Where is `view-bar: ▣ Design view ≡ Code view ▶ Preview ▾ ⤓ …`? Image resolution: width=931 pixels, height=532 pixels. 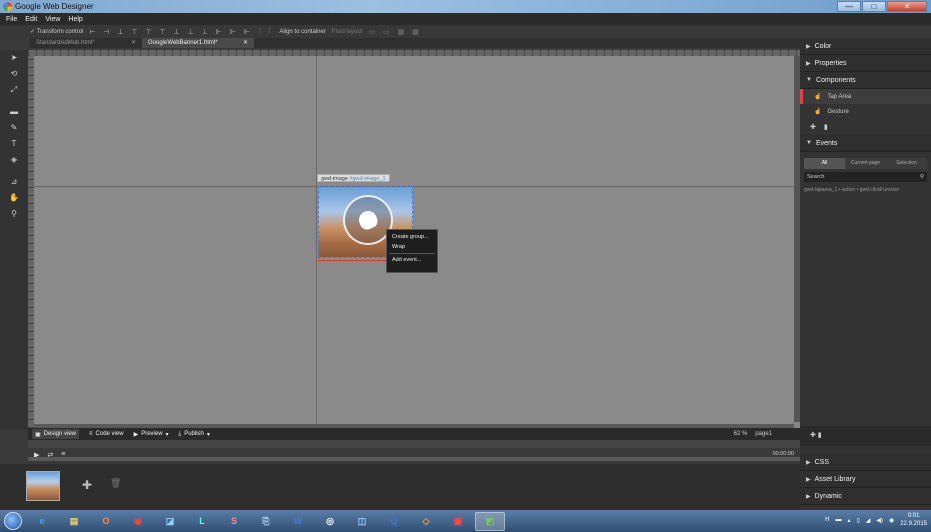 view-bar: ▣ Design view ≡ Code view ▶ Preview ▾ ⤓ … is located at coordinates (414, 434).